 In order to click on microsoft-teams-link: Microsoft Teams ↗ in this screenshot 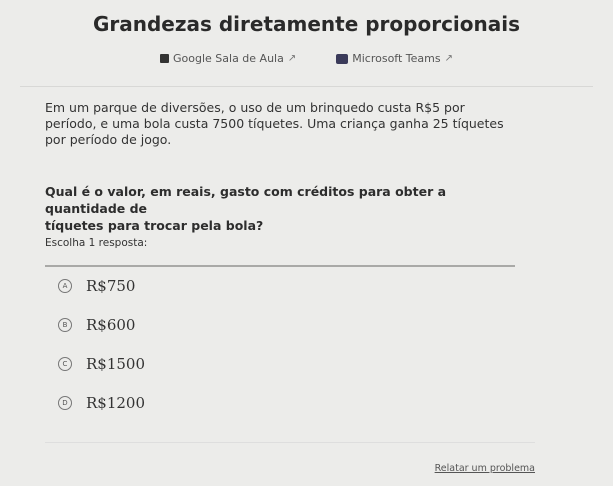, I will do `click(394, 58)`.